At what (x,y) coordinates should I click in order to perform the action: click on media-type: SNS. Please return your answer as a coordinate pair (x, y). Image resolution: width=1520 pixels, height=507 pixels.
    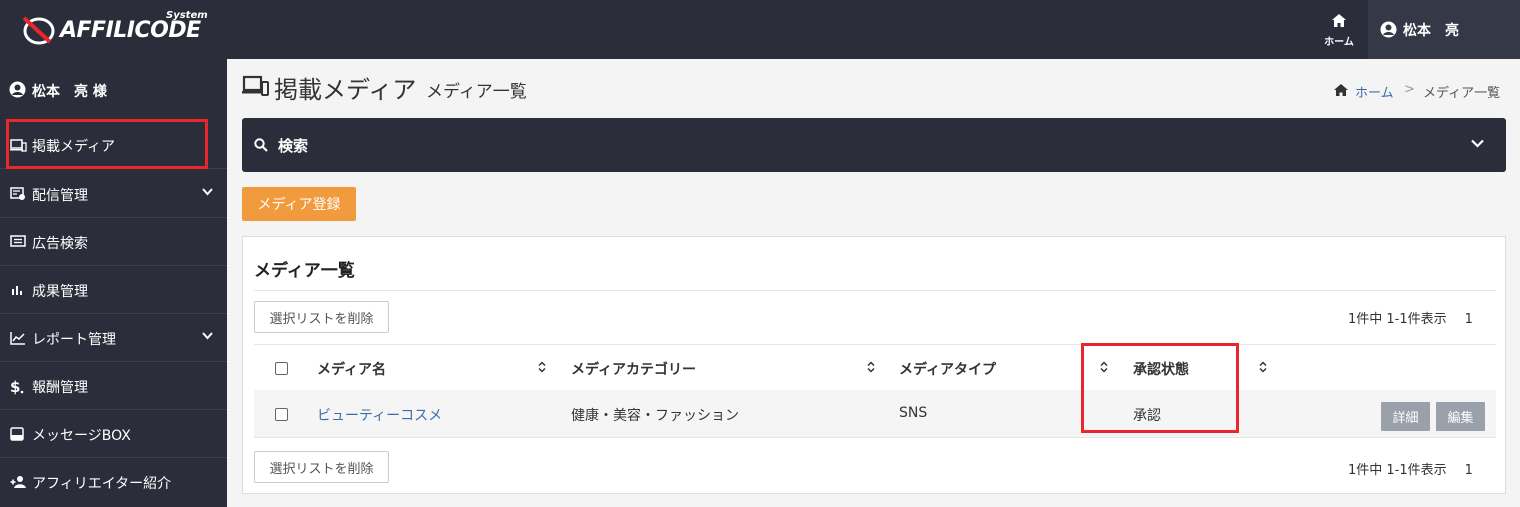
    Looking at the image, I should click on (913, 413).